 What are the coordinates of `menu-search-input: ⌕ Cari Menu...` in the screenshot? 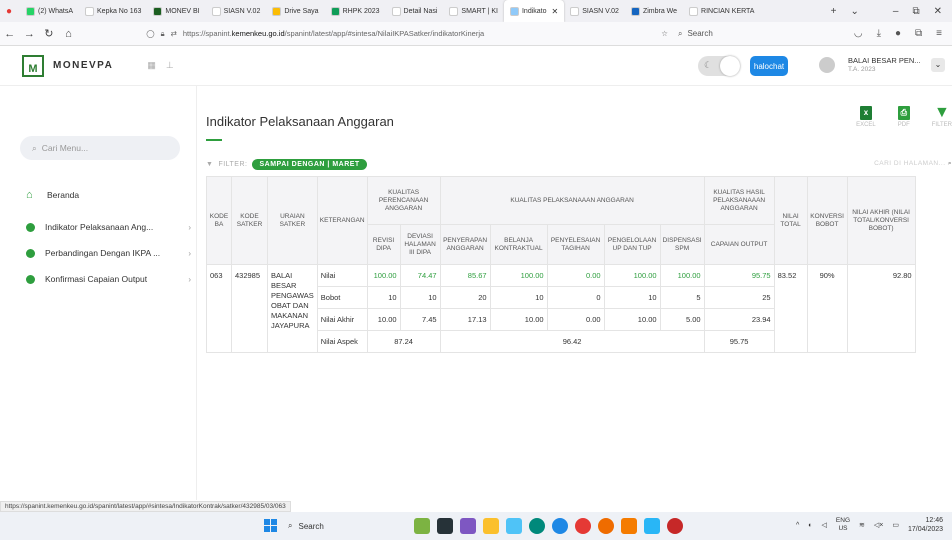 It's located at (100, 148).